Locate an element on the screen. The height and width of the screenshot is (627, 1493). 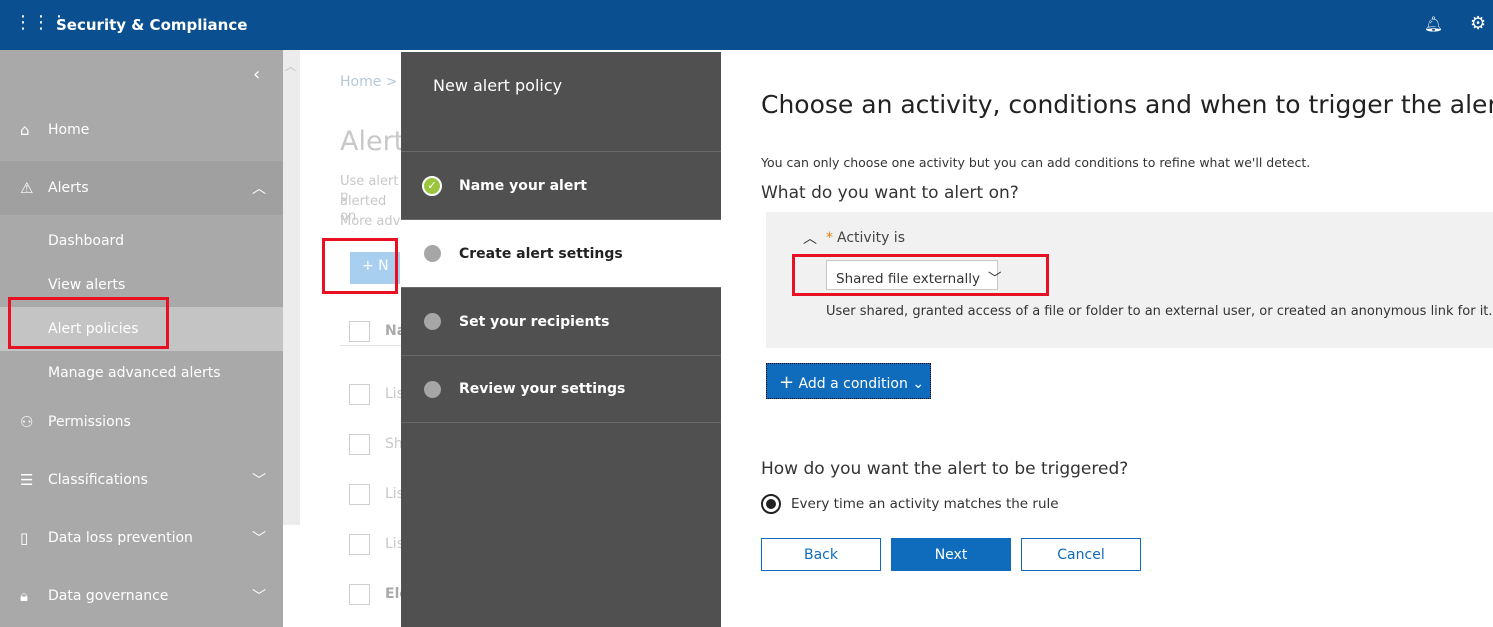
step-review-settings: Review your settings is located at coordinates (561, 389).